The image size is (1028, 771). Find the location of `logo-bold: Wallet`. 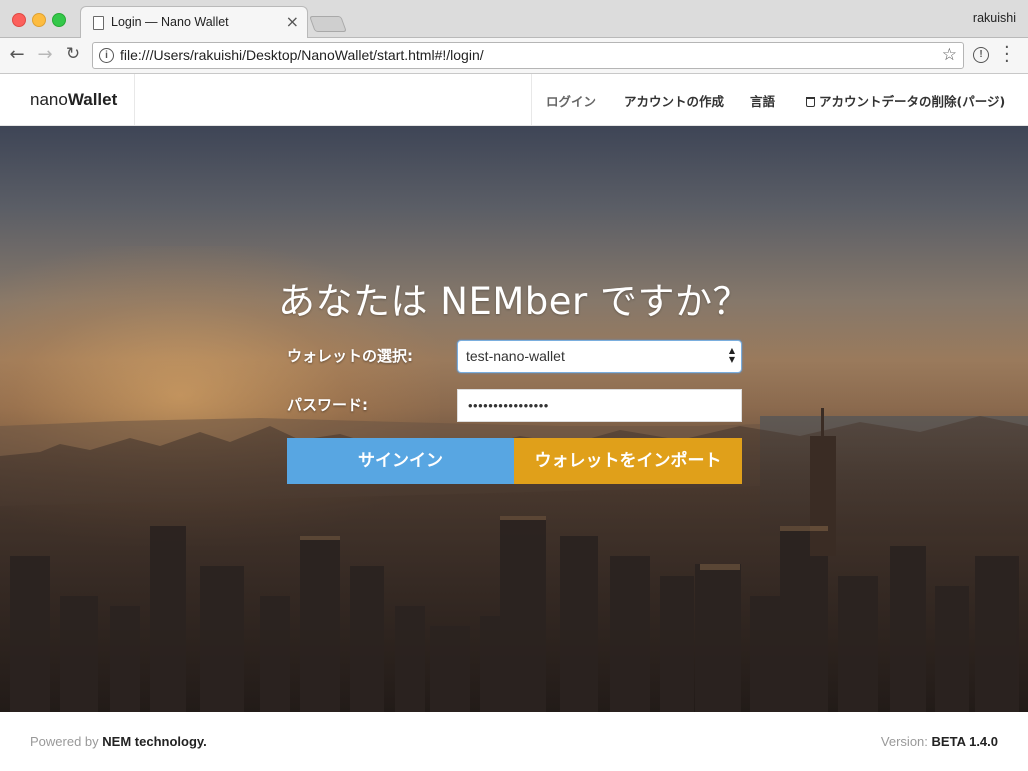

logo-bold: Wallet is located at coordinates (92, 99).